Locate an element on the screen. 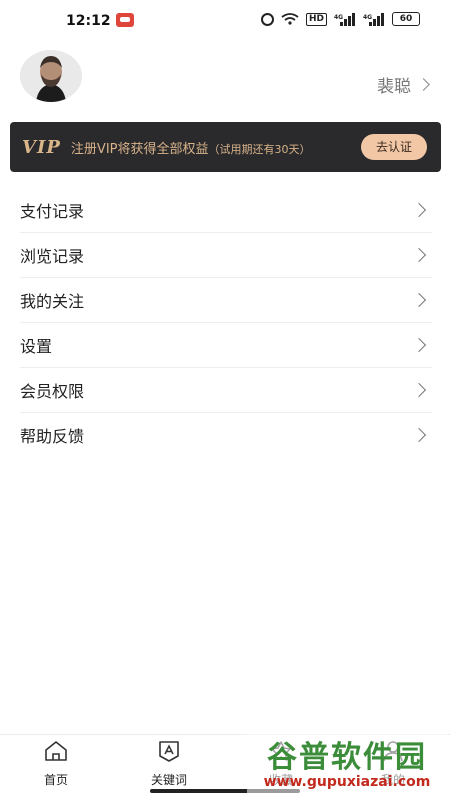  wifi-icon is located at coordinates (290, 19).